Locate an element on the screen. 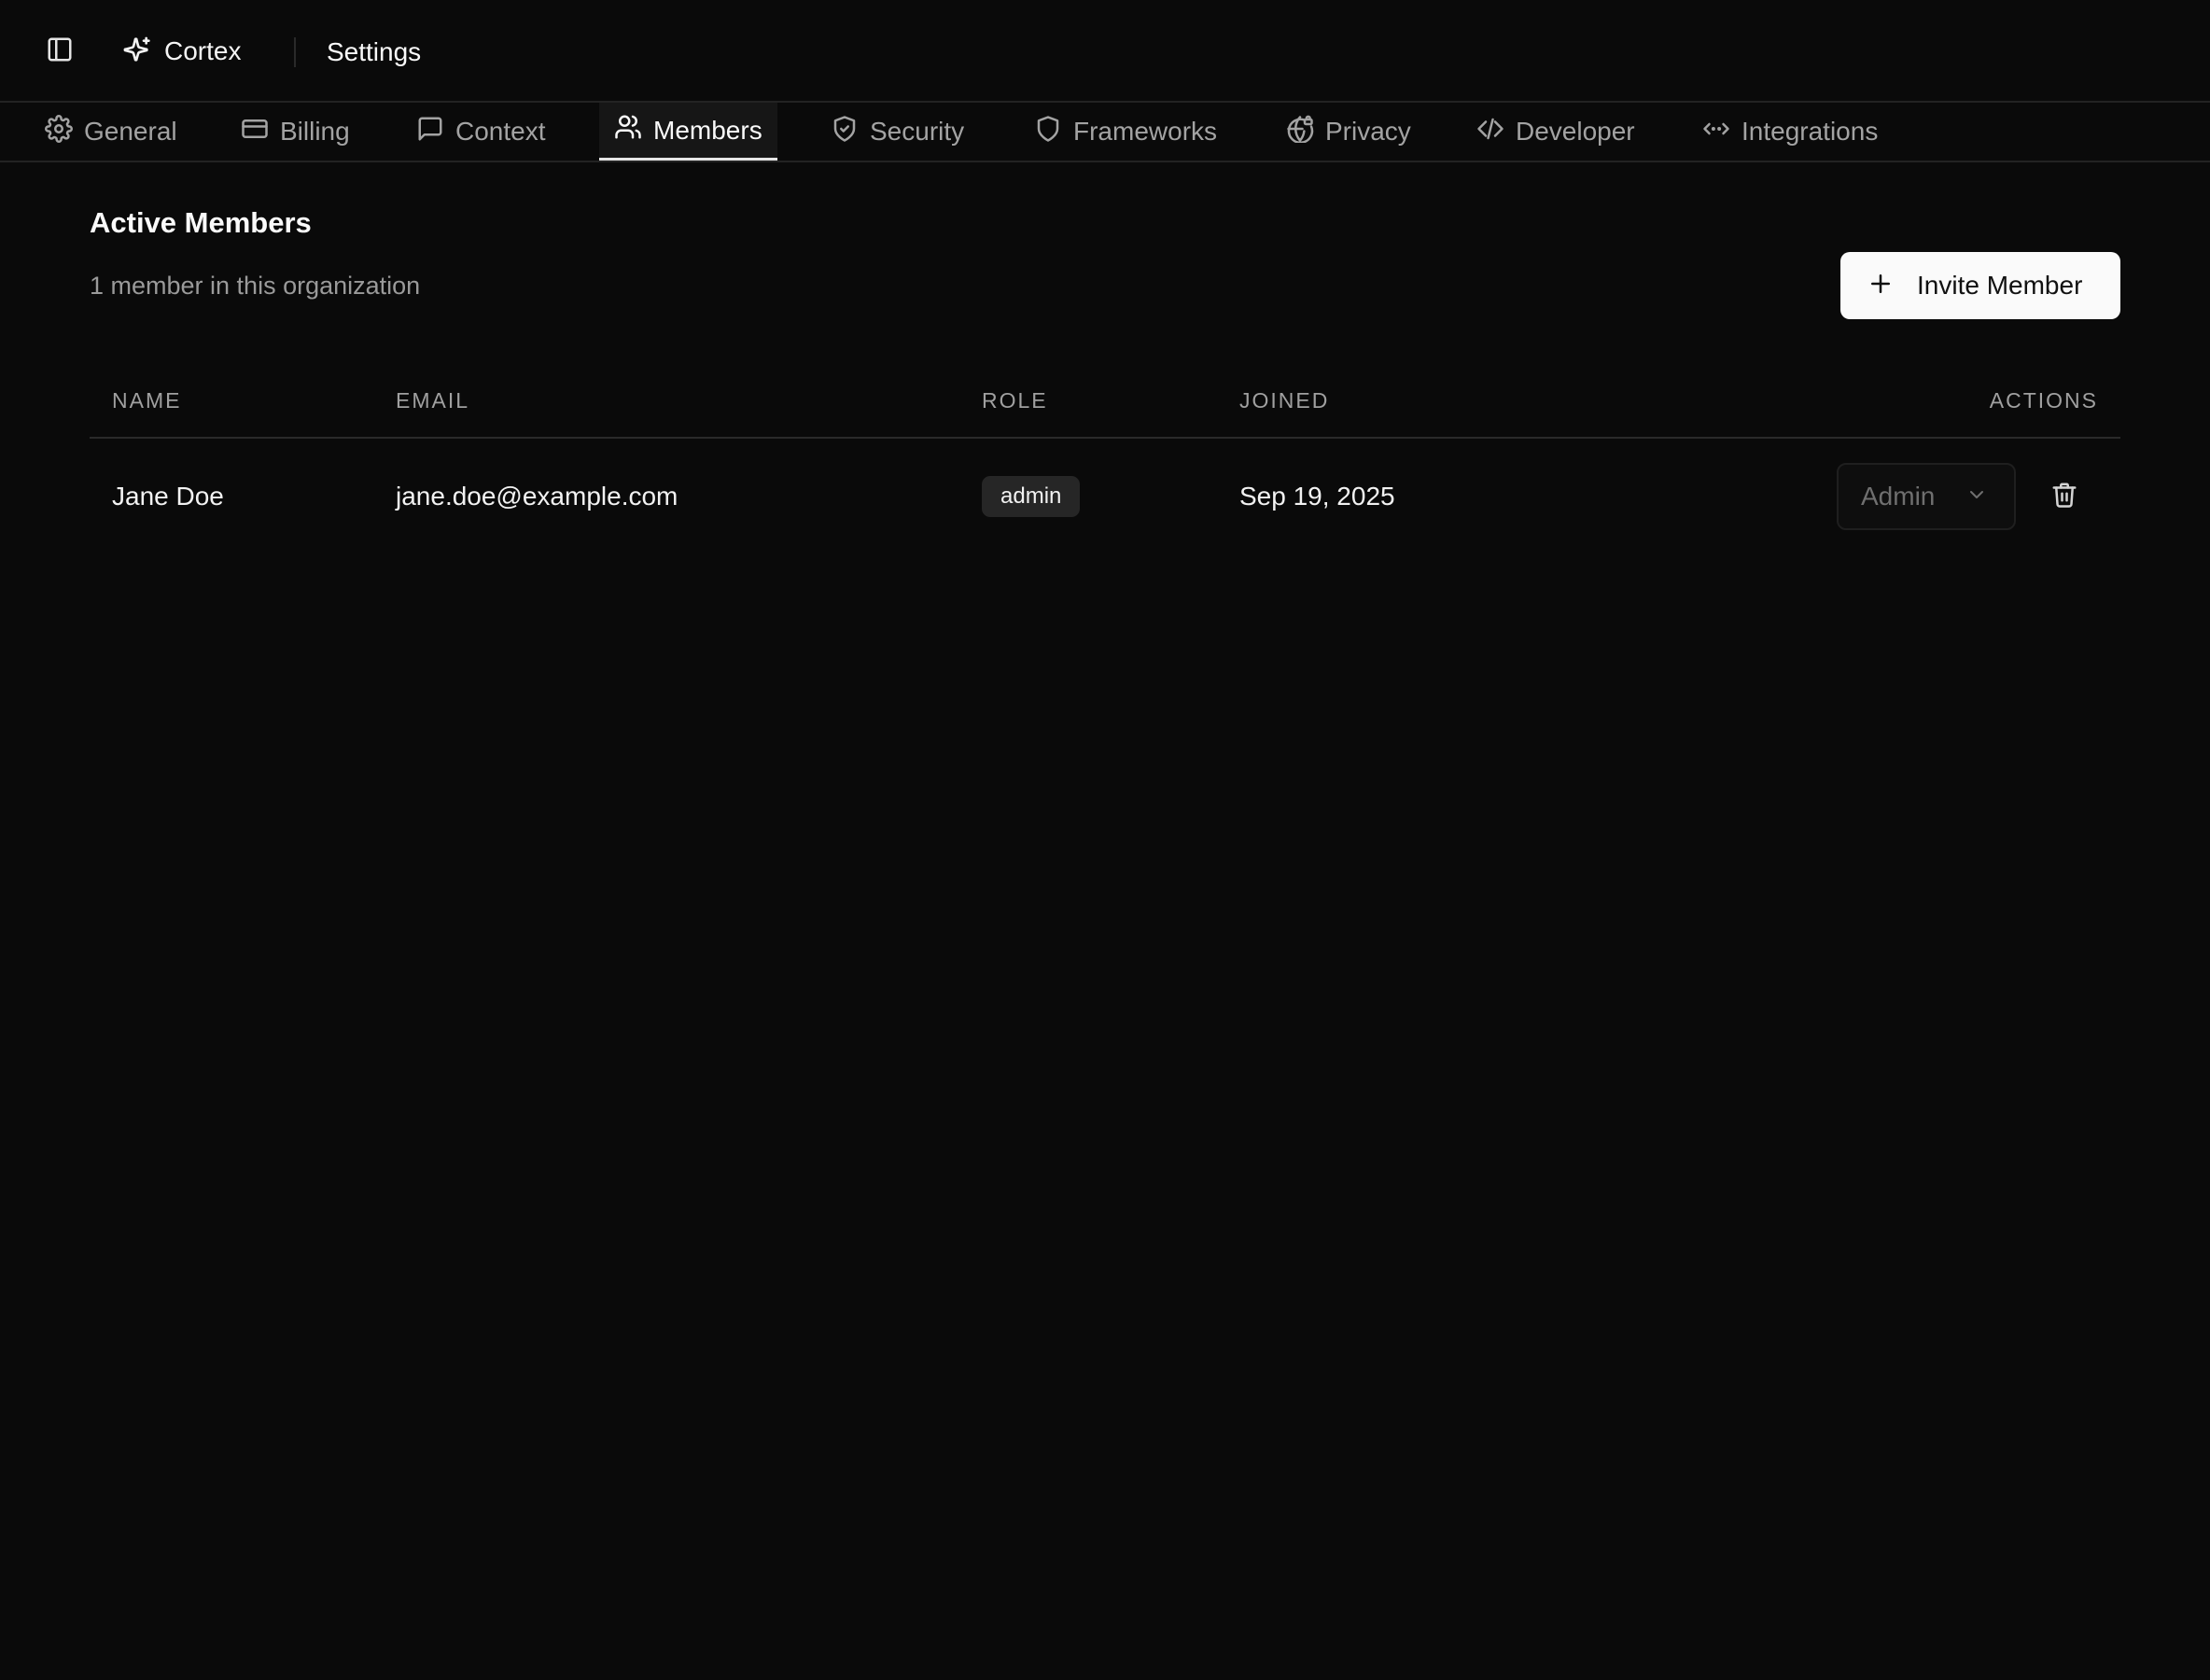  member-name: Jane Doe is located at coordinates (168, 496).